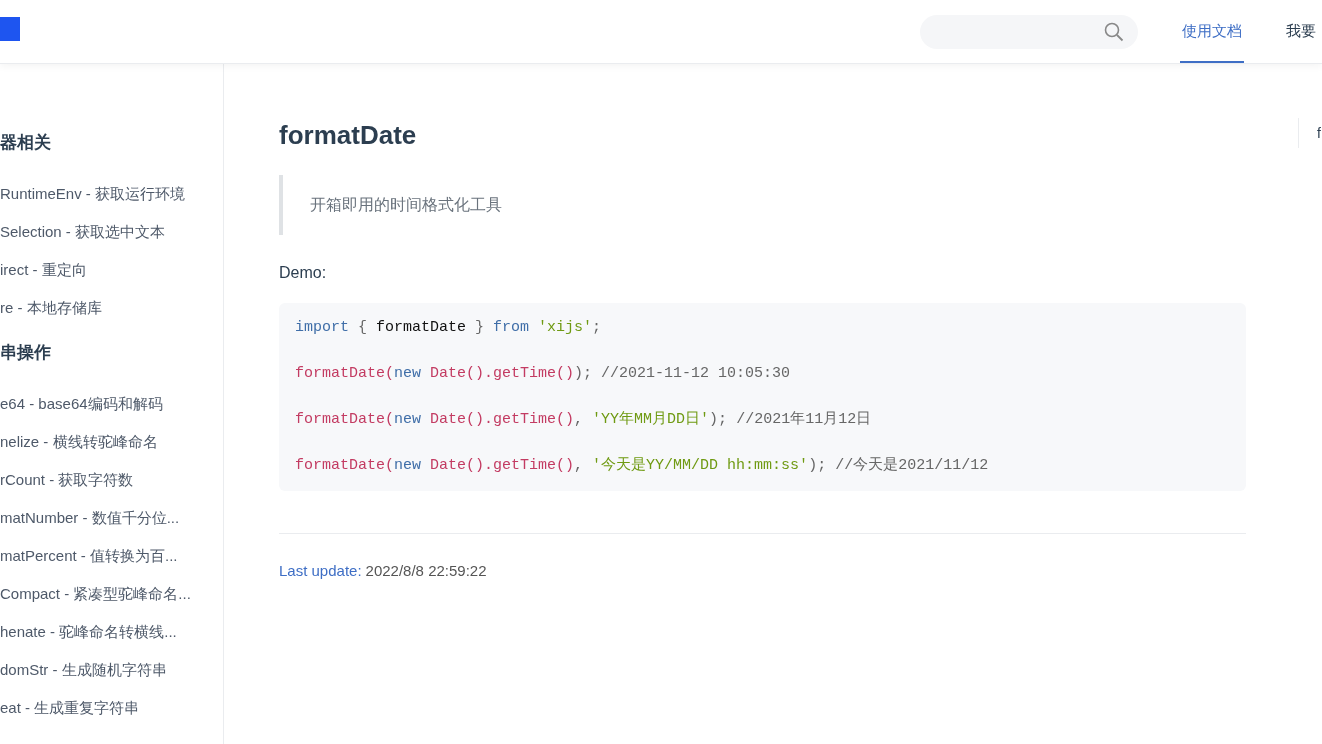  What do you see at coordinates (1029, 31) in the screenshot?
I see `search-field` at bounding box center [1029, 31].